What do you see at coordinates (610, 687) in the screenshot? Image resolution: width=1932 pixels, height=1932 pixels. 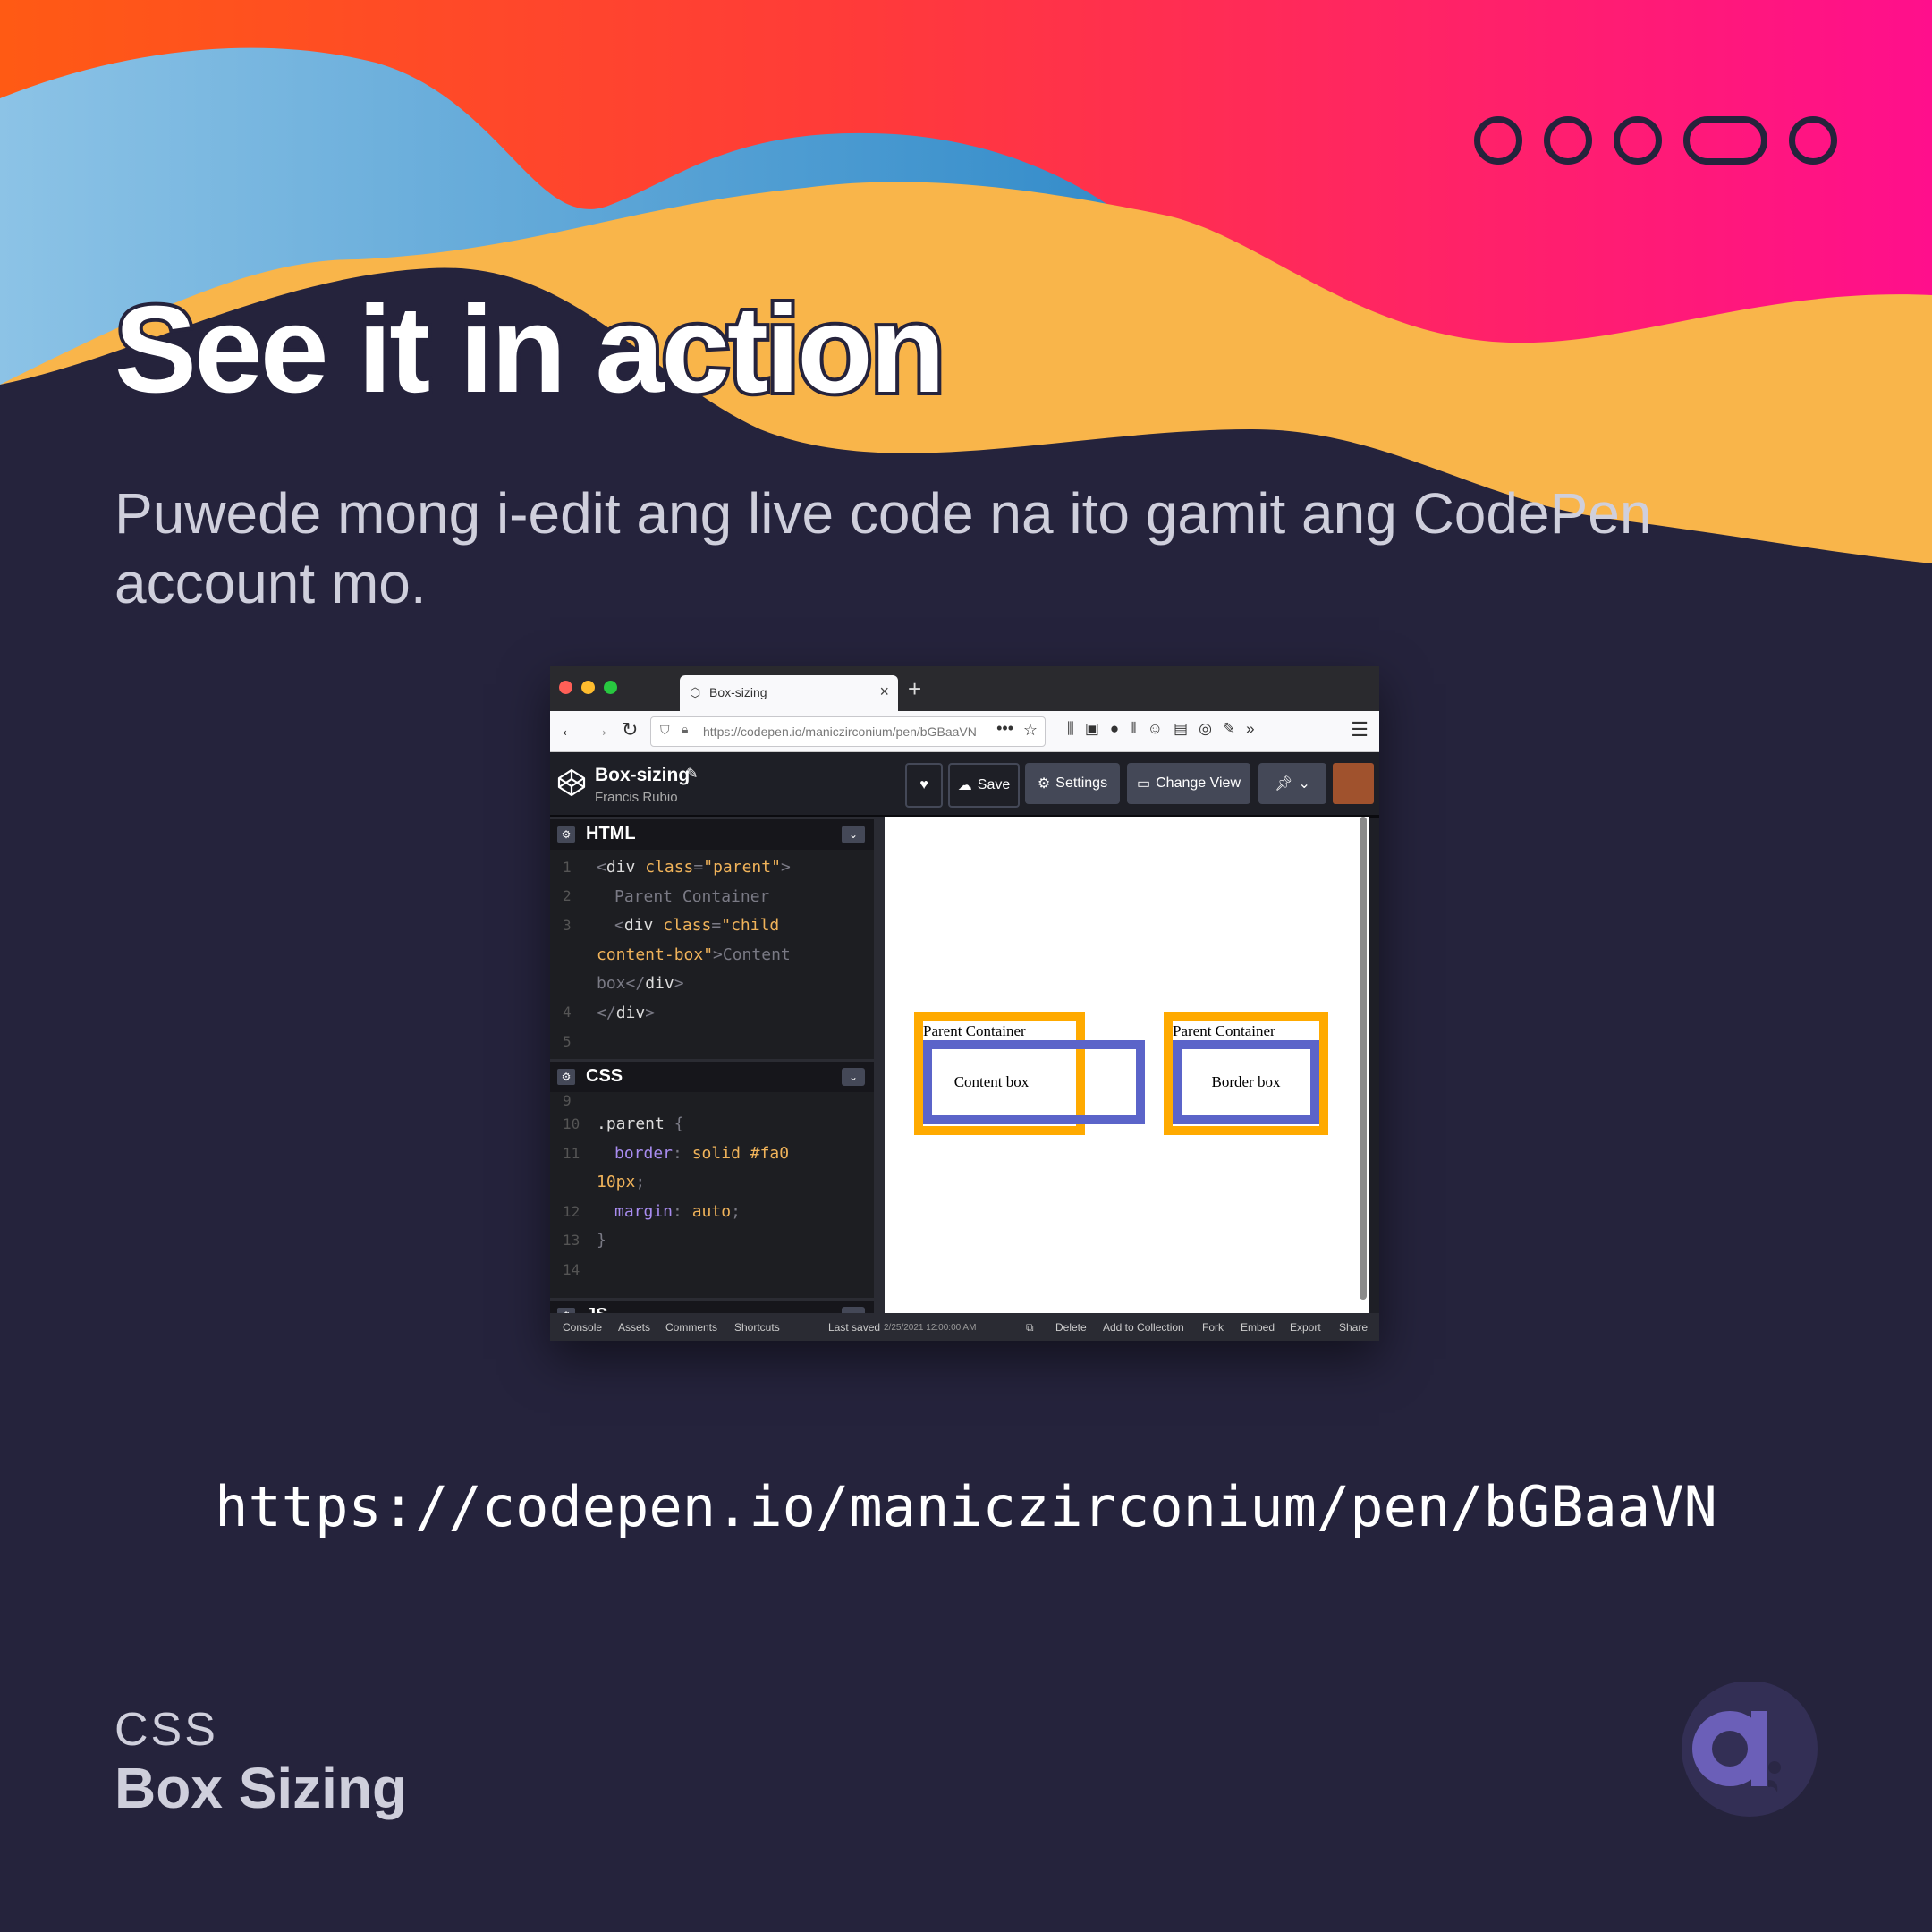 I see `maximize-window-icon` at bounding box center [610, 687].